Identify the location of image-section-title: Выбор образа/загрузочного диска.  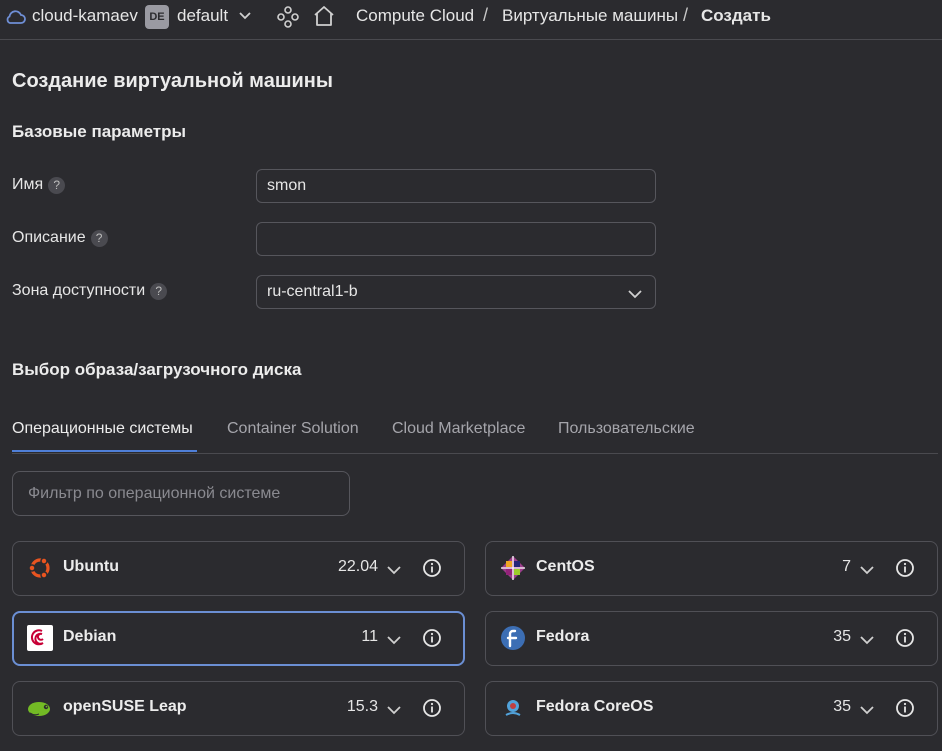
(157, 369).